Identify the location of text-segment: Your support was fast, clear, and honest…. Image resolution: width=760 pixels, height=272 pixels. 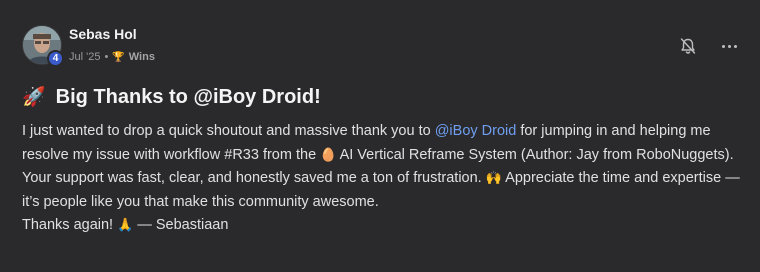
(254, 178).